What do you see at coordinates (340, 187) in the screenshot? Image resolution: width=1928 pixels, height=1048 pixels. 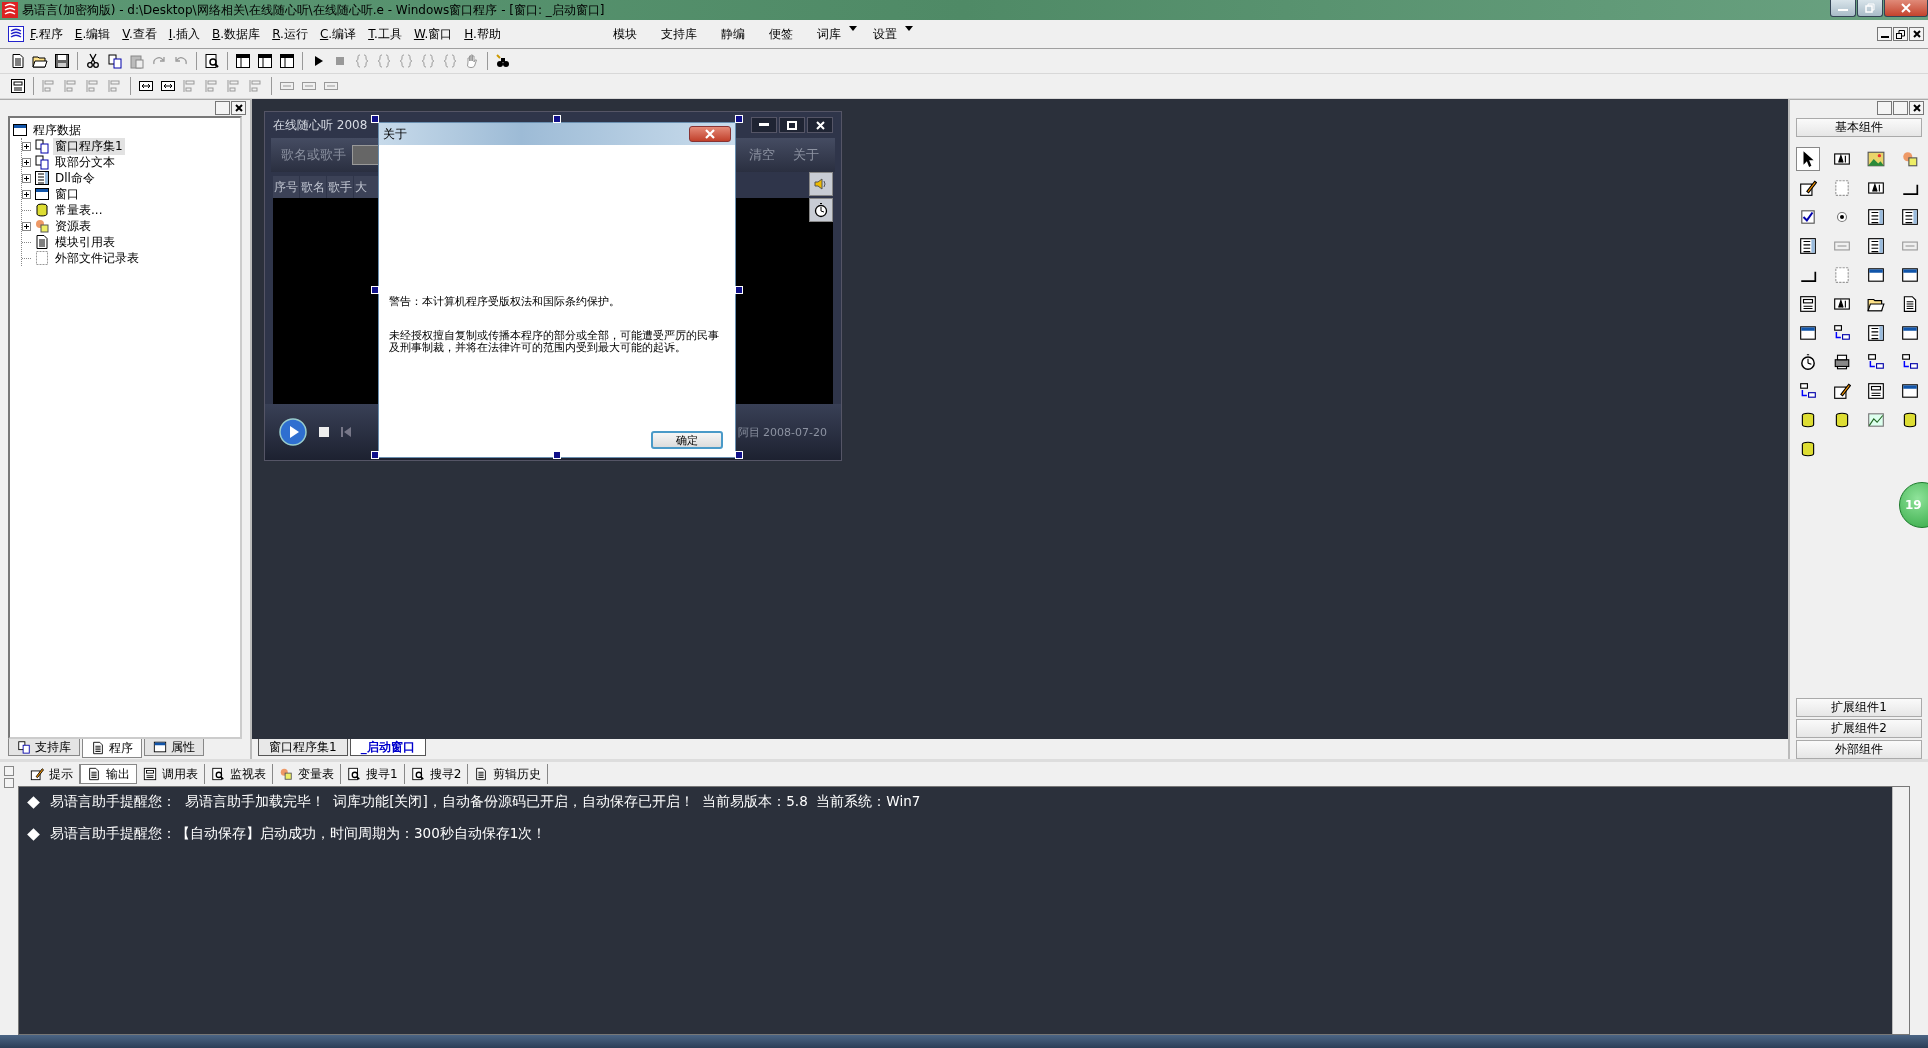 I see `column-header: 歌手` at bounding box center [340, 187].